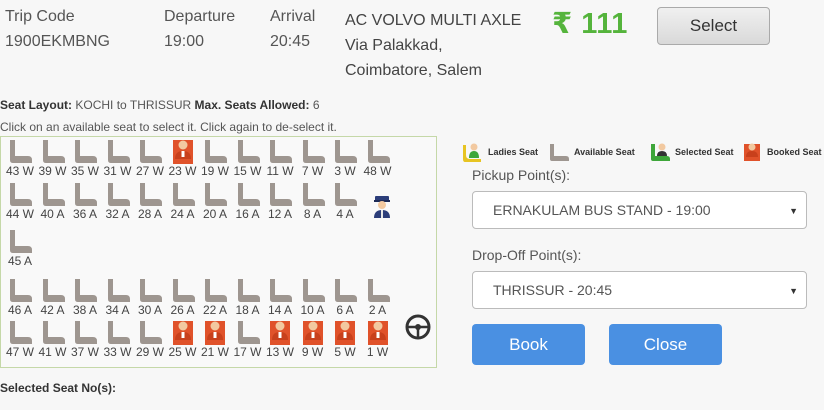 The width and height of the screenshot is (824, 410). I want to click on seat-8a: 8 A, so click(313, 200).